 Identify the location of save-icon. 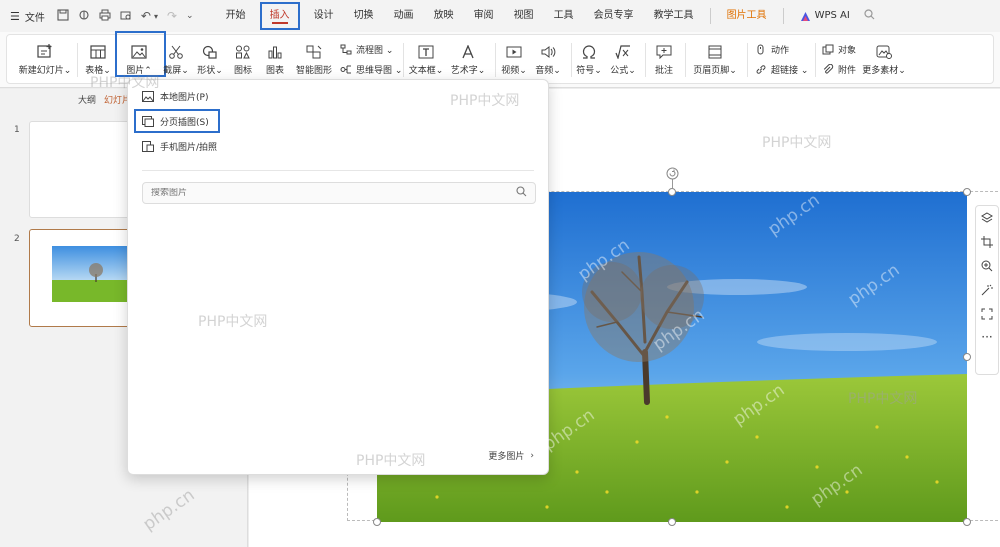
(63, 16).